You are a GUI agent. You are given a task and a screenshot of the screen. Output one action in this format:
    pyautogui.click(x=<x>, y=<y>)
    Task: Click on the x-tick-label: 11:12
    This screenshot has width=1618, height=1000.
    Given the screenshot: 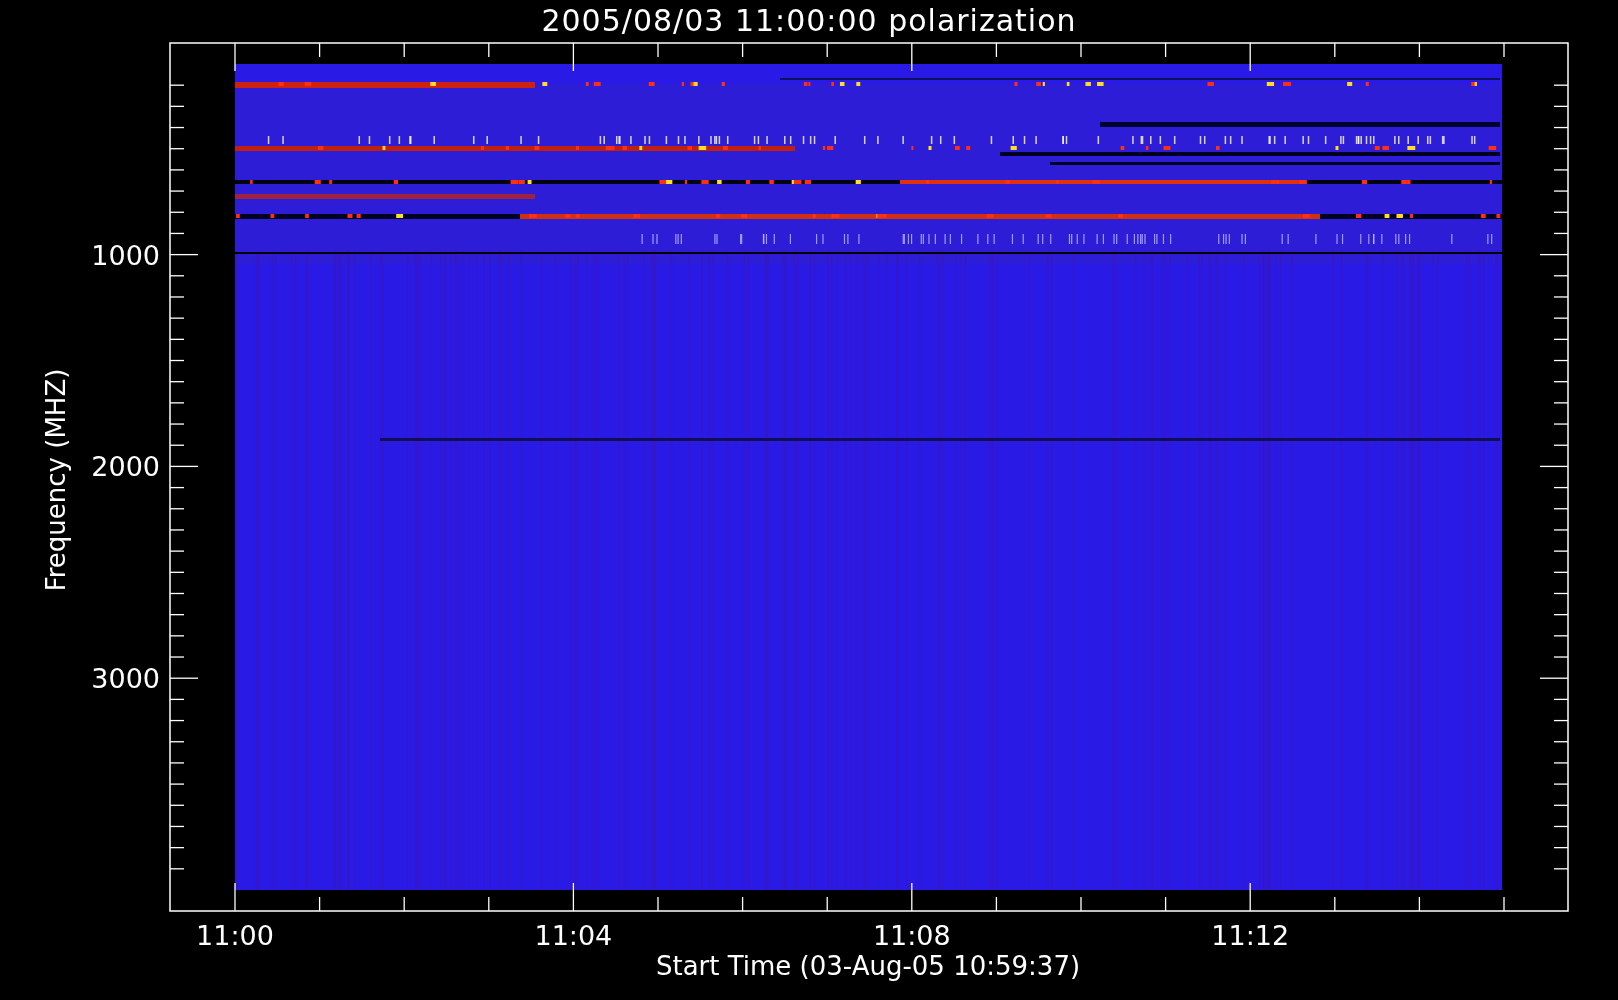 What is the action you would take?
    pyautogui.click(x=1250, y=935)
    